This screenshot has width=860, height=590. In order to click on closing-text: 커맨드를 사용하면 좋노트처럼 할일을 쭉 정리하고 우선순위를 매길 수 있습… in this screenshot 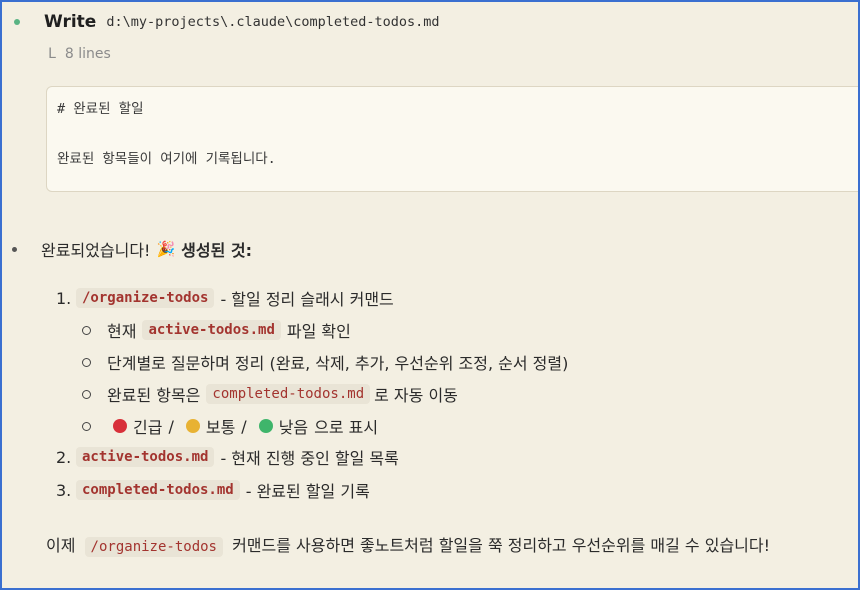, I will do `click(501, 545)`.